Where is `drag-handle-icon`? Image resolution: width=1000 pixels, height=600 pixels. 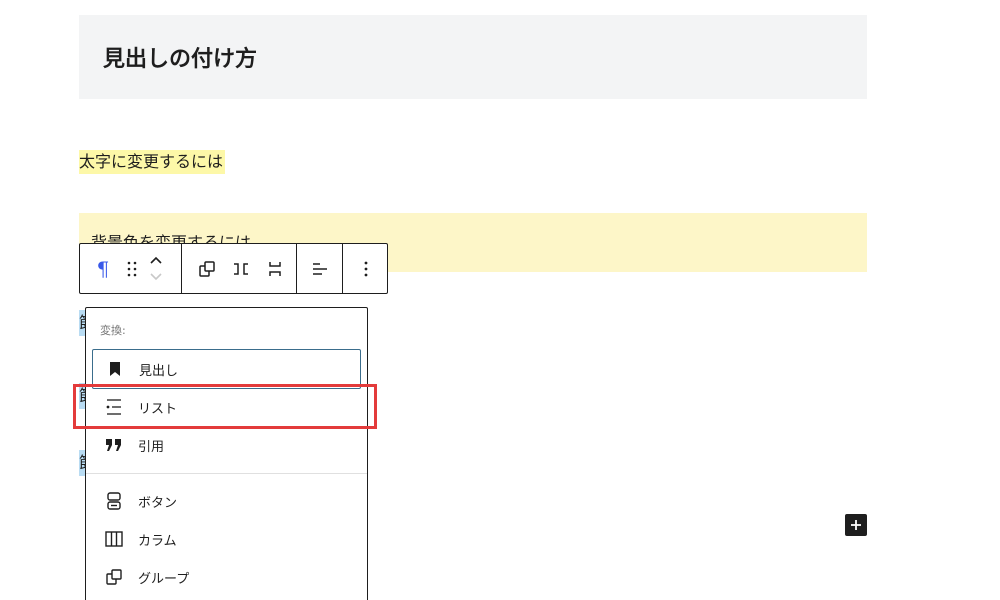 drag-handle-icon is located at coordinates (132, 268).